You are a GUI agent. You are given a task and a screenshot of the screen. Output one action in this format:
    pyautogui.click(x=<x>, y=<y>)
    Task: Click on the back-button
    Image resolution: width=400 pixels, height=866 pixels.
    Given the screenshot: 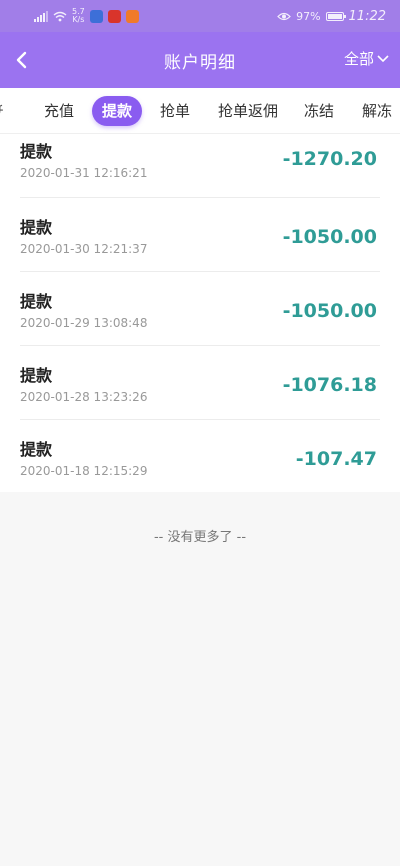 What is the action you would take?
    pyautogui.click(x=23, y=60)
    